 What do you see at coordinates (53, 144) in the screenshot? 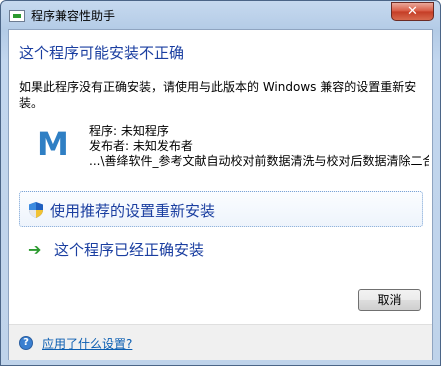
I see `program-icon: M` at bounding box center [53, 144].